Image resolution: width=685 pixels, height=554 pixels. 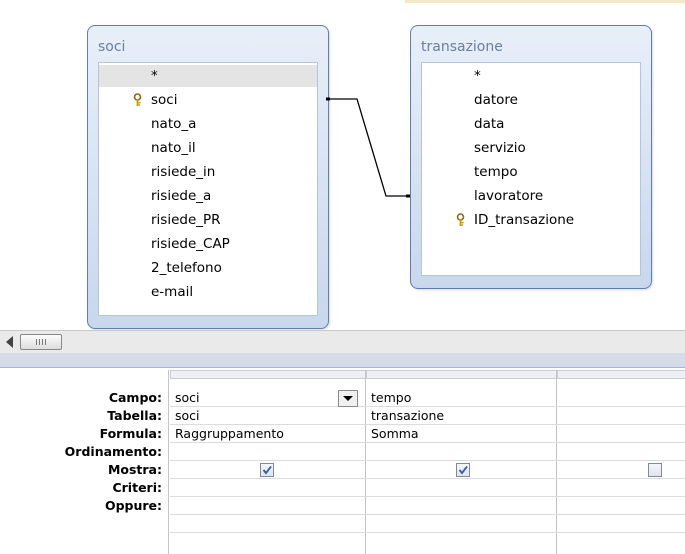 I want to click on field-risiede-in: risiede_in, so click(x=208, y=172).